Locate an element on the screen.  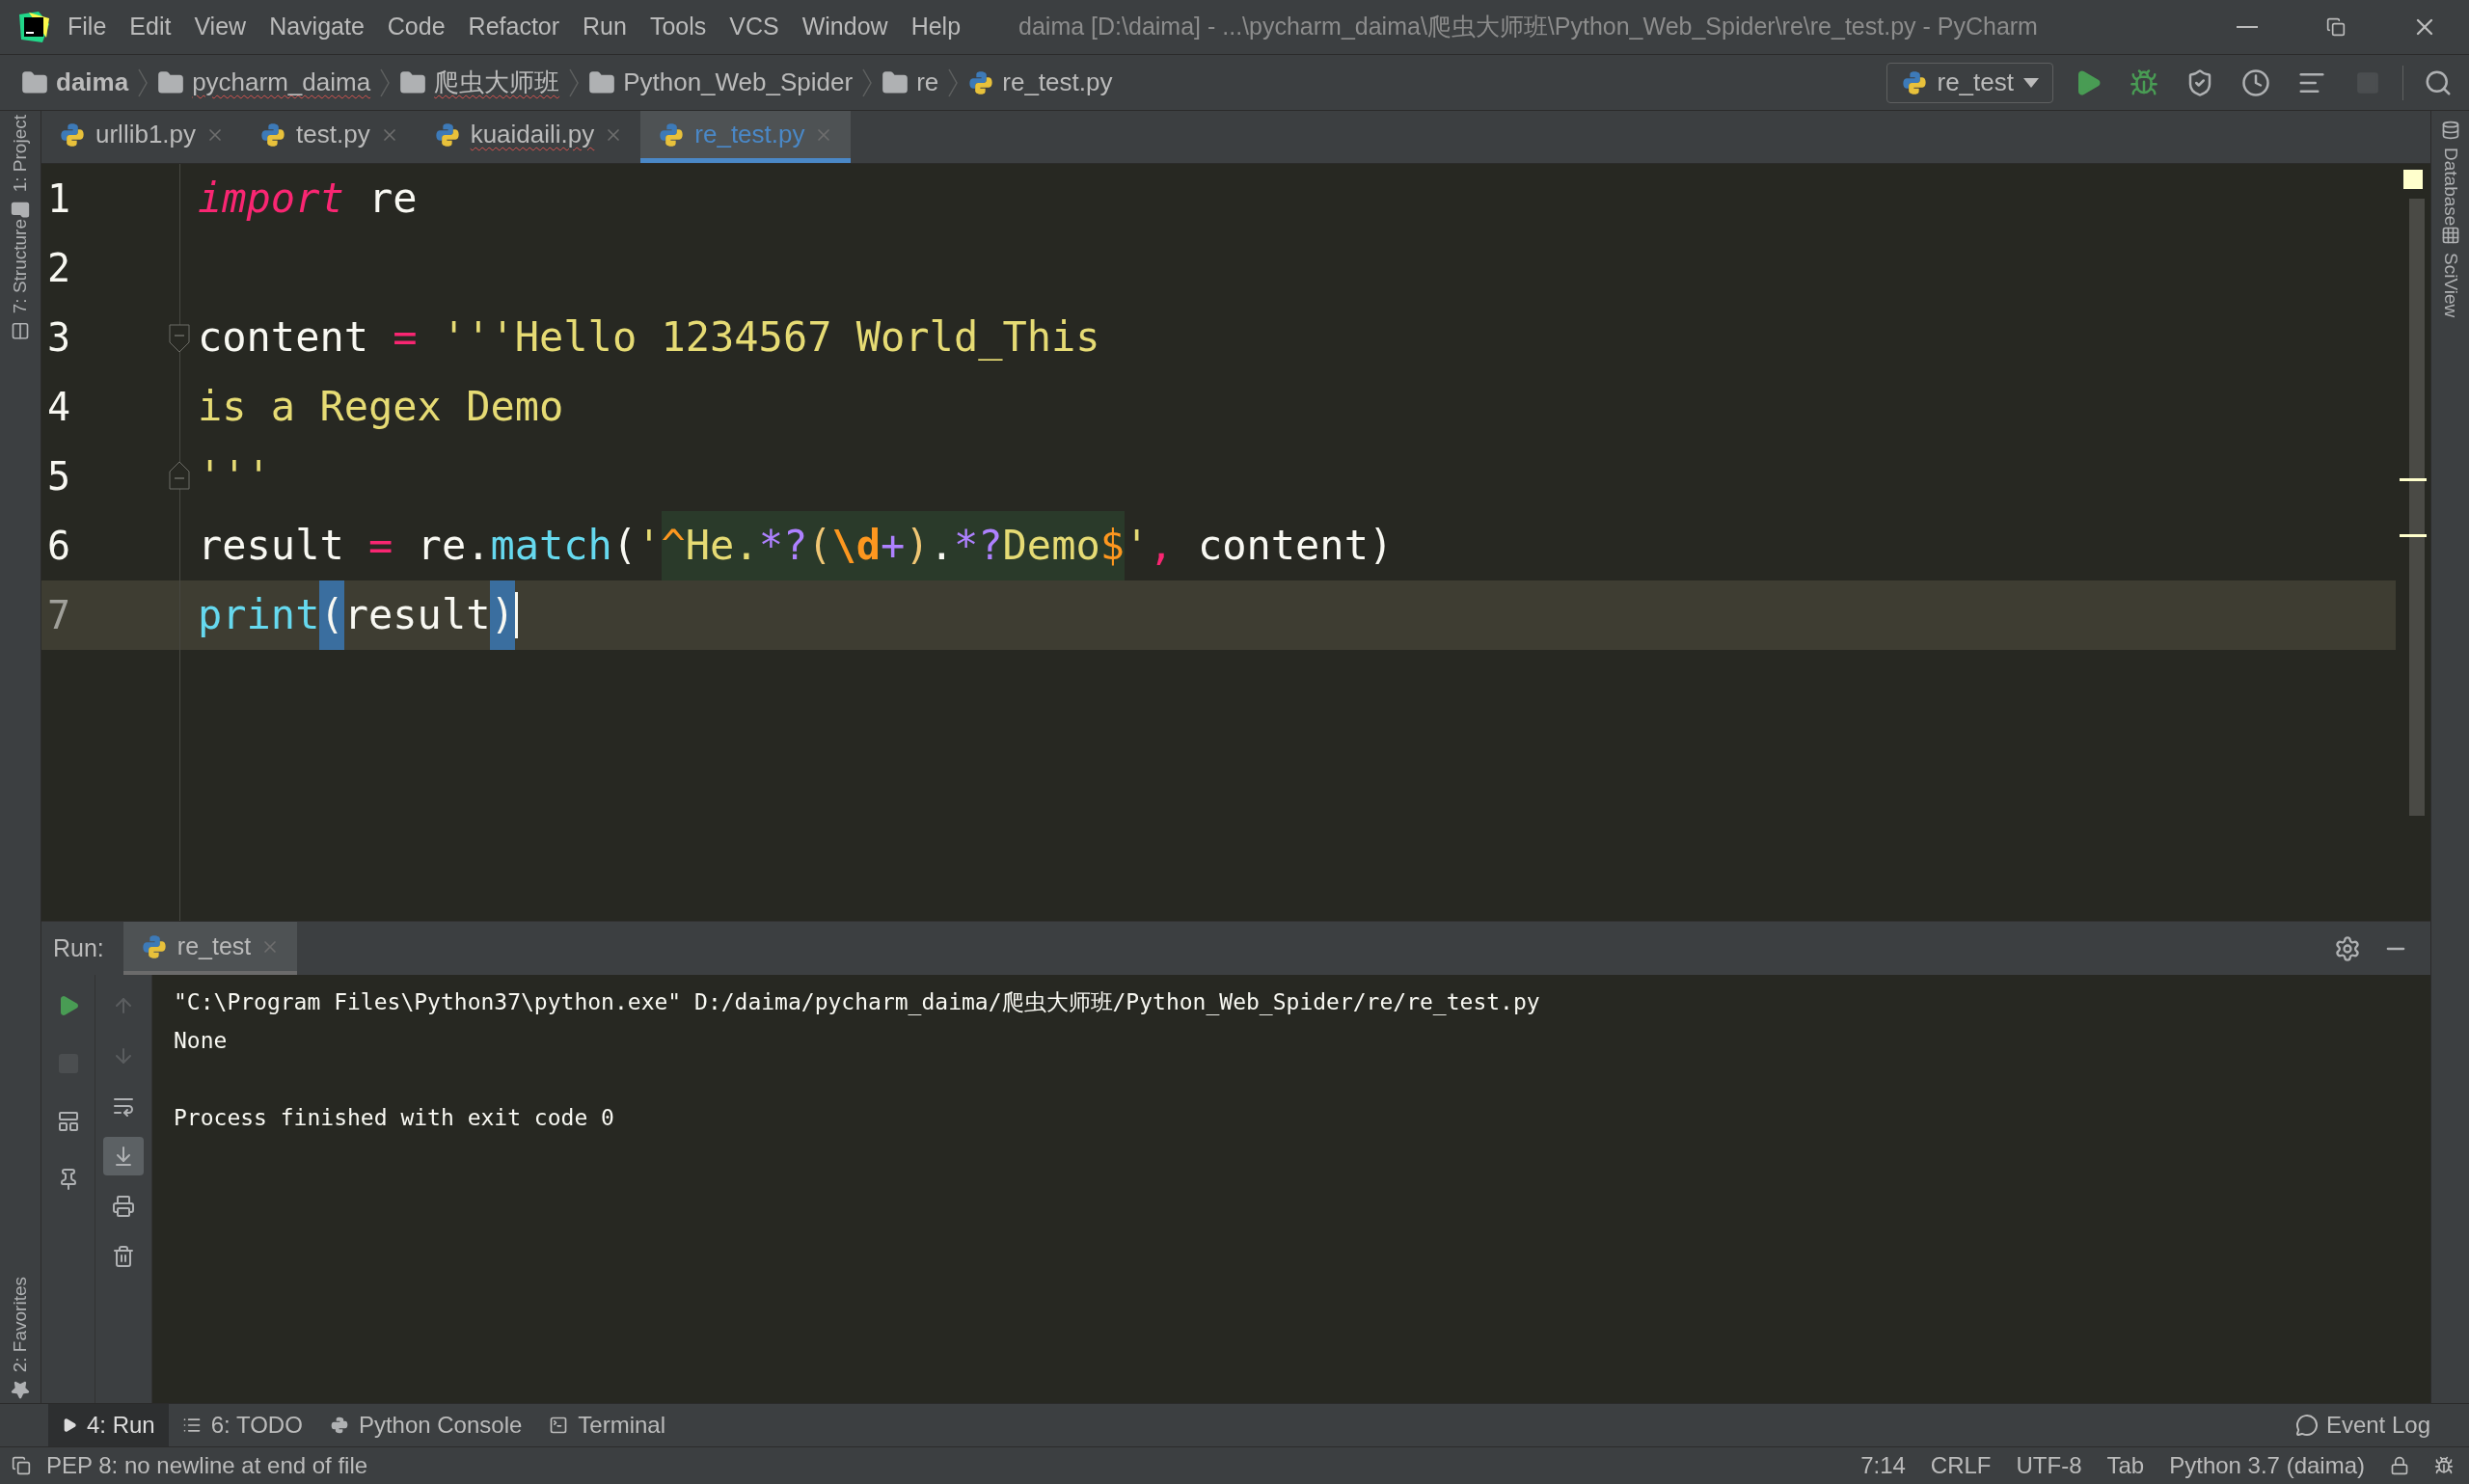
menu-item: Navigate is located at coordinates (317, 27).